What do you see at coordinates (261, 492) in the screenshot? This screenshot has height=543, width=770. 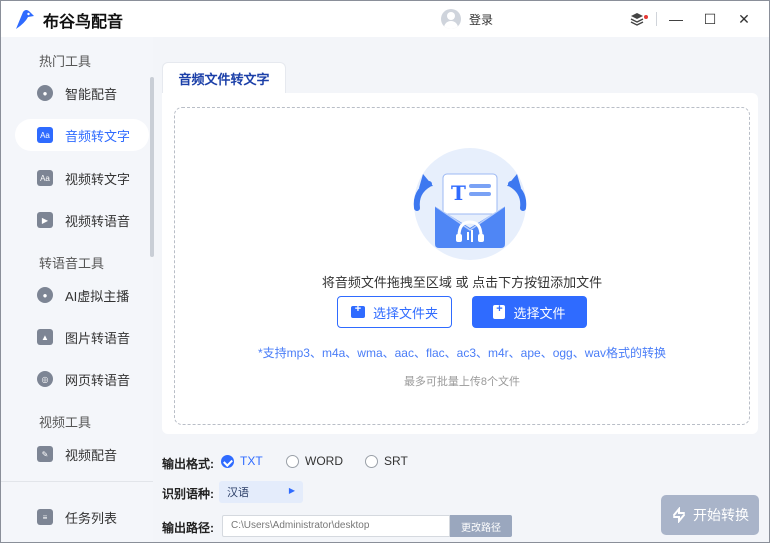 I see `language-select: 汉语 ▶` at bounding box center [261, 492].